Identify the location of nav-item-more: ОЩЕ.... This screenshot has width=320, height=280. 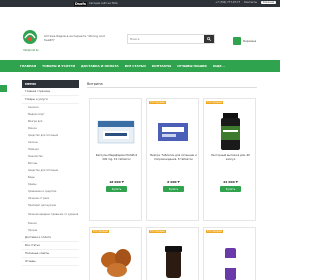
(219, 66).